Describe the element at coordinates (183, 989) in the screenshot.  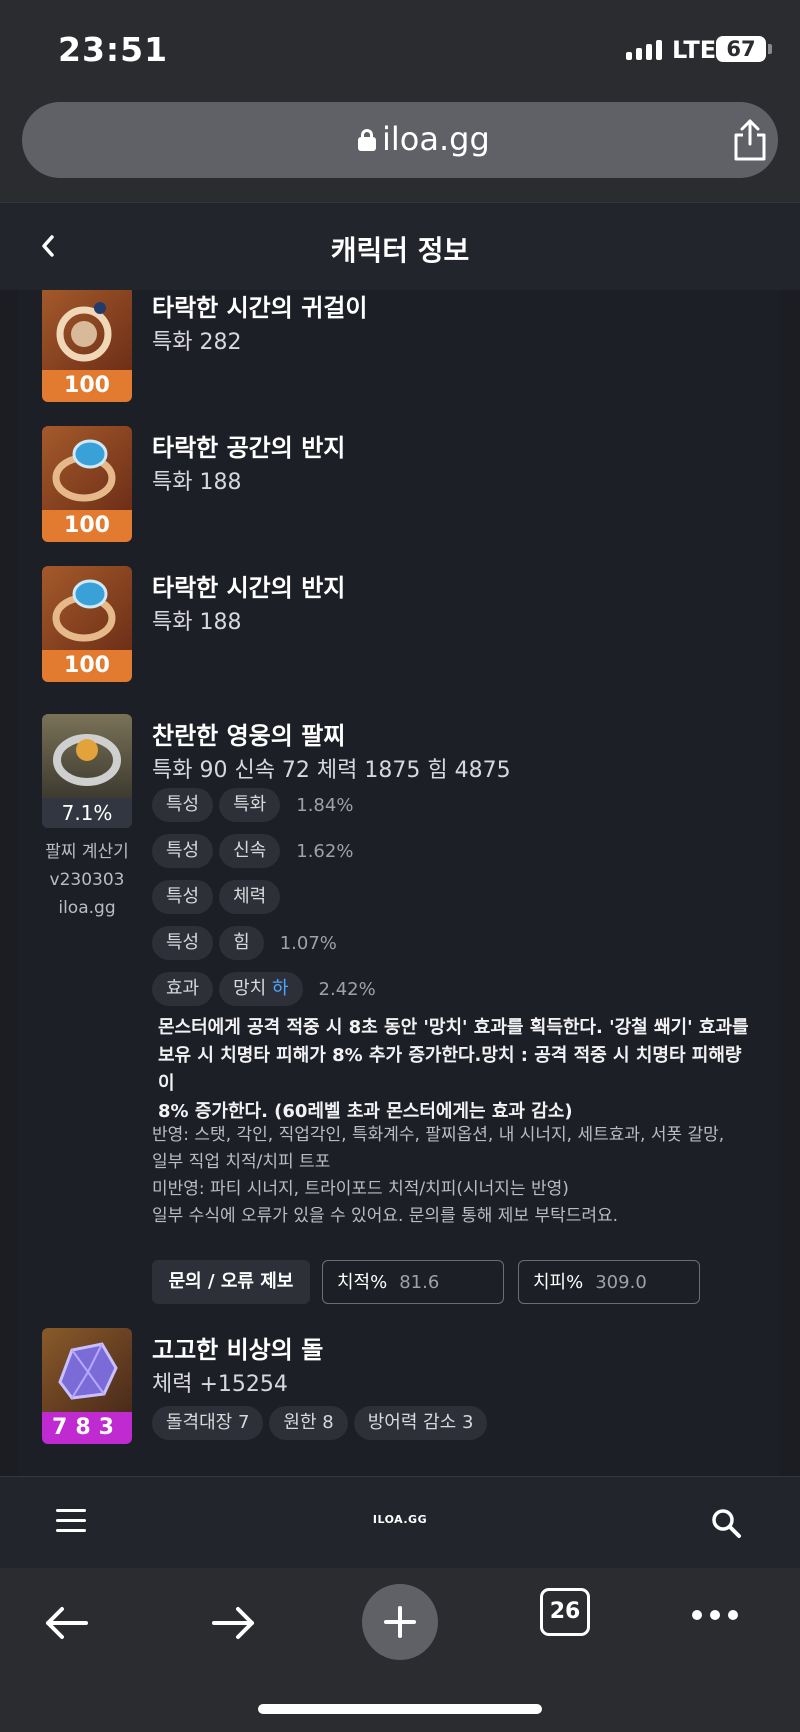
I see `option-type: 효과` at that location.